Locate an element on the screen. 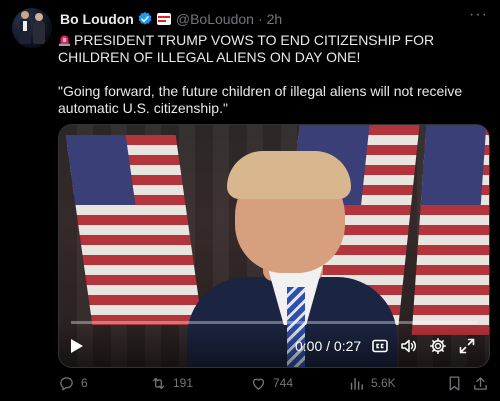 This screenshot has height=401, width=500. bookmark-icon is located at coordinates (454, 383).